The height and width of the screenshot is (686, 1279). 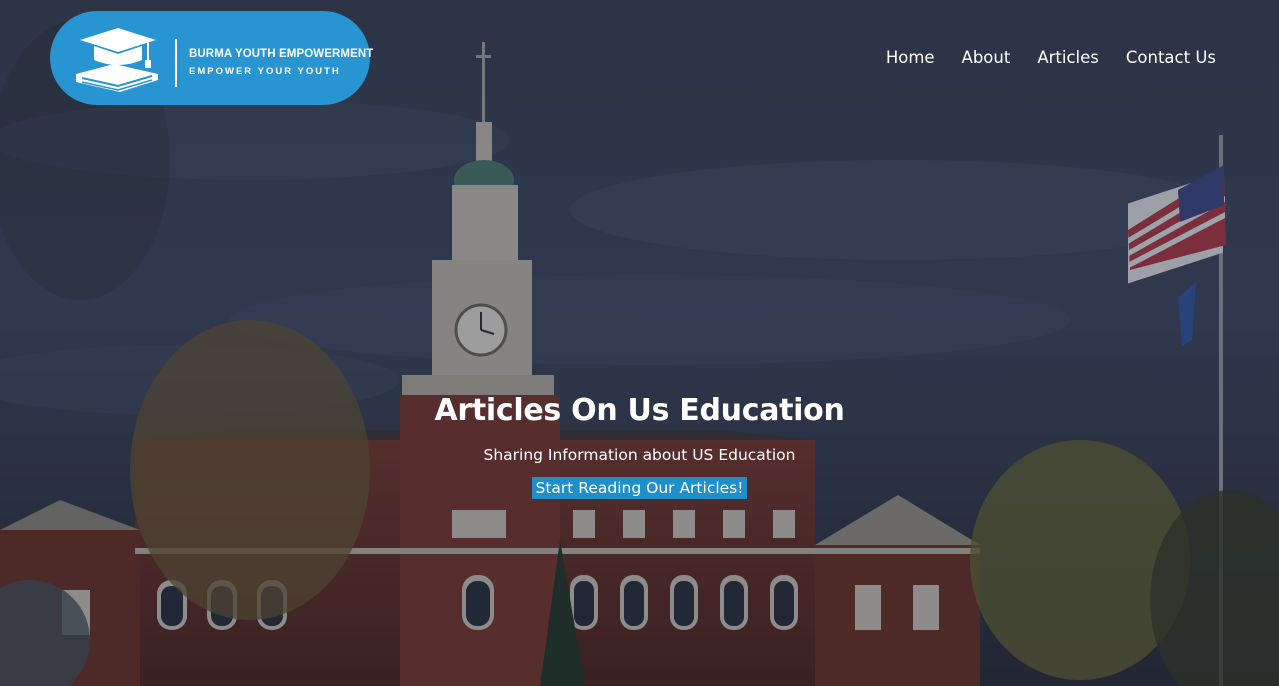 I want to click on nav-articles: Articles, so click(x=1068, y=57).